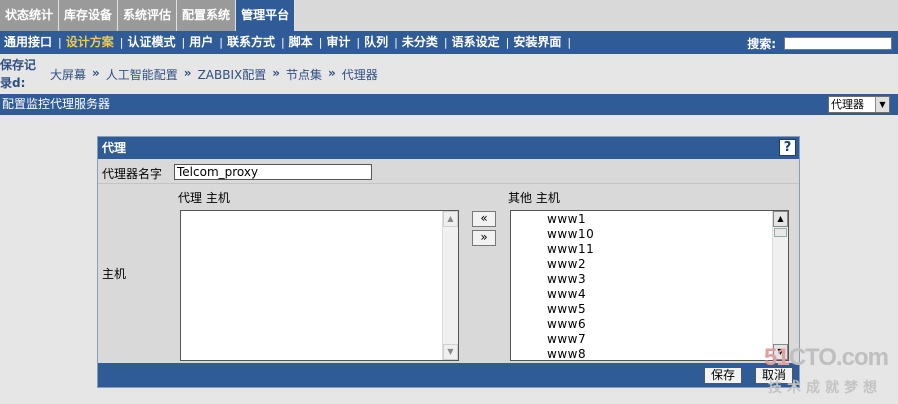 This screenshot has height=404, width=898. I want to click on cancel-button: 取消, so click(774, 375).